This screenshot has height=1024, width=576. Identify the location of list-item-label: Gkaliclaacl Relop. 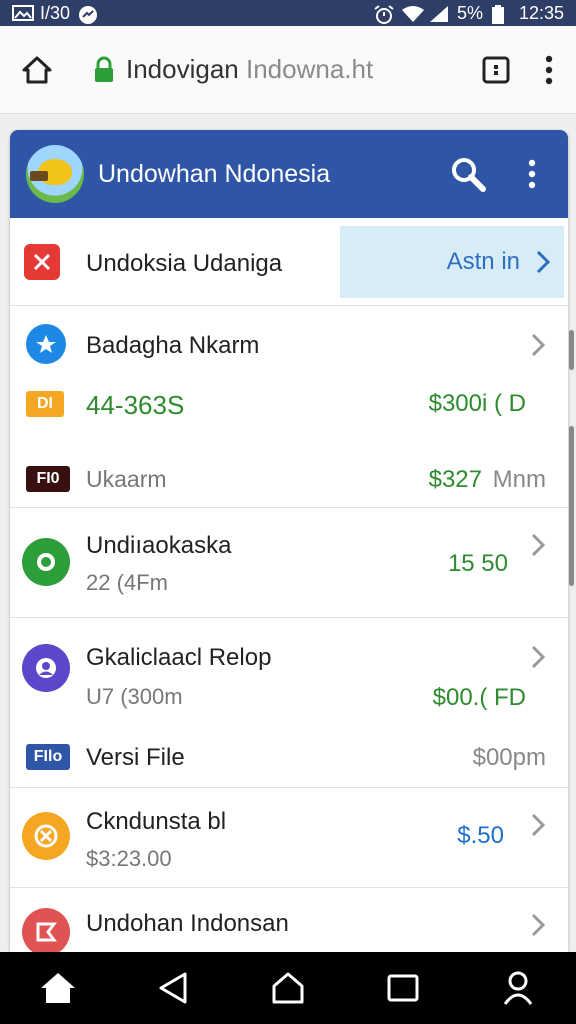
(179, 657).